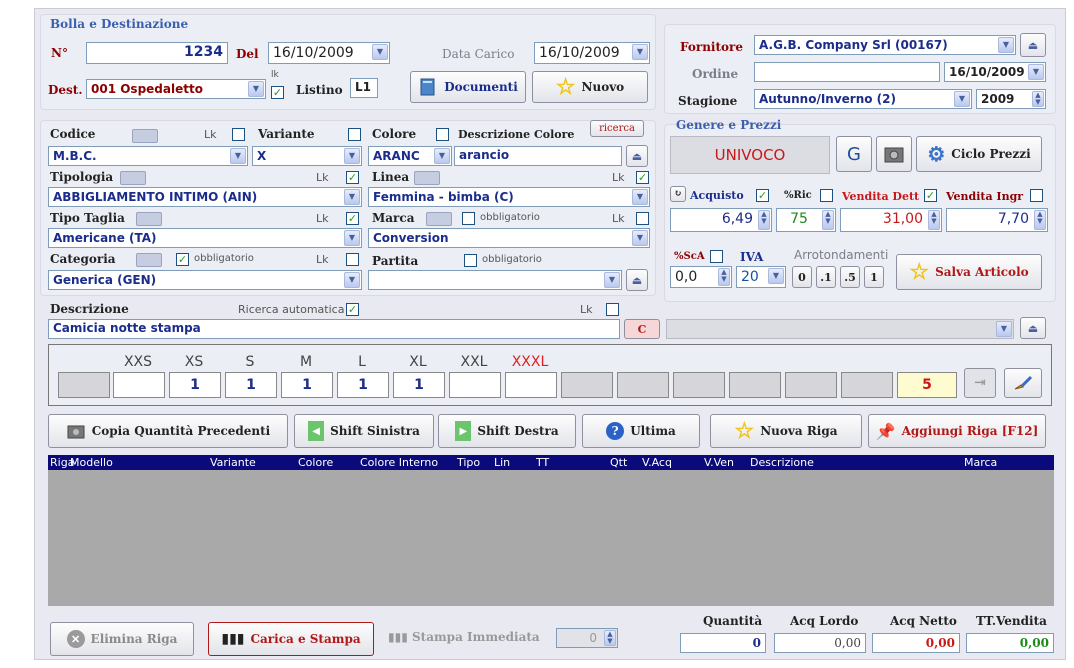 This screenshot has height=668, width=1074. What do you see at coordinates (439, 219) in the screenshot?
I see `marca-image-icon` at bounding box center [439, 219].